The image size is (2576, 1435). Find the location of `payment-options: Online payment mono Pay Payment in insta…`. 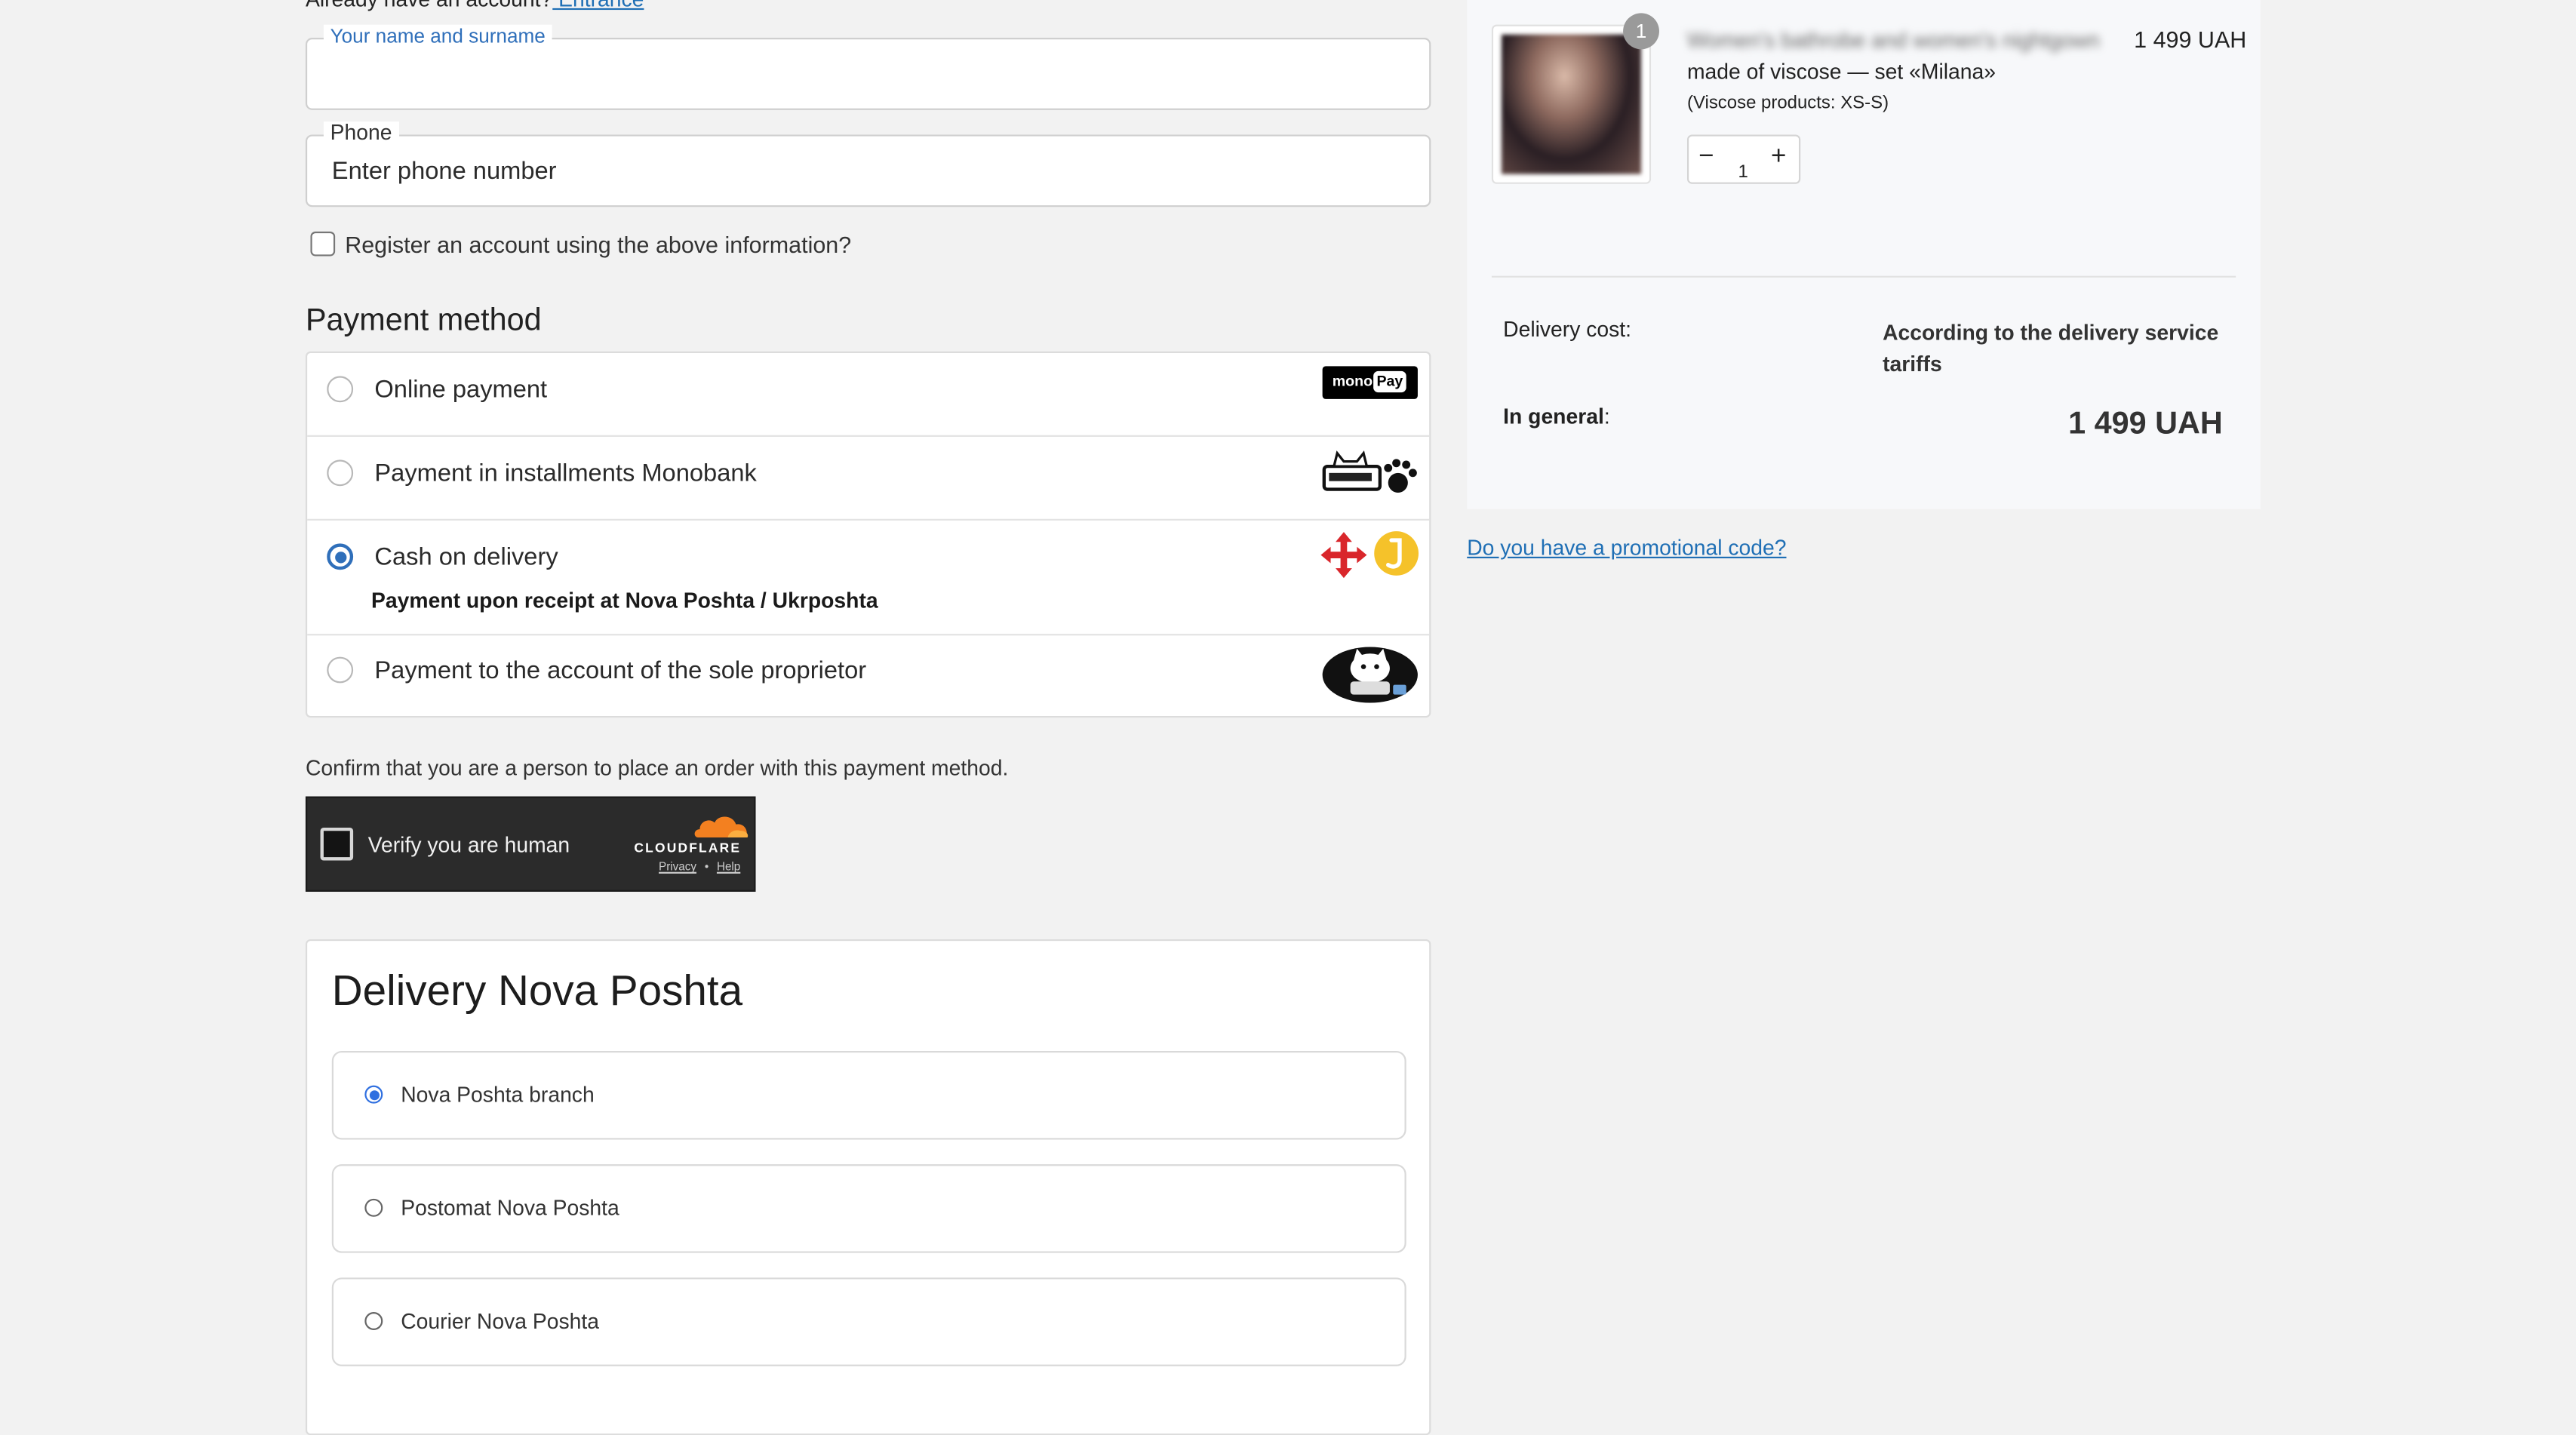

payment-options: Online payment mono Pay Payment in insta… is located at coordinates (868, 534).